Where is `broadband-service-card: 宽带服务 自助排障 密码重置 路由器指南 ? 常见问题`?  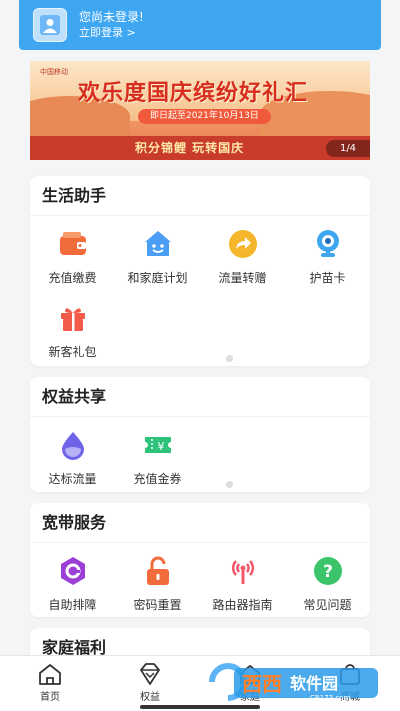 broadband-service-card: 宽带服务 自助排障 密码重置 路由器指南 ? 常见问题 is located at coordinates (200, 560).